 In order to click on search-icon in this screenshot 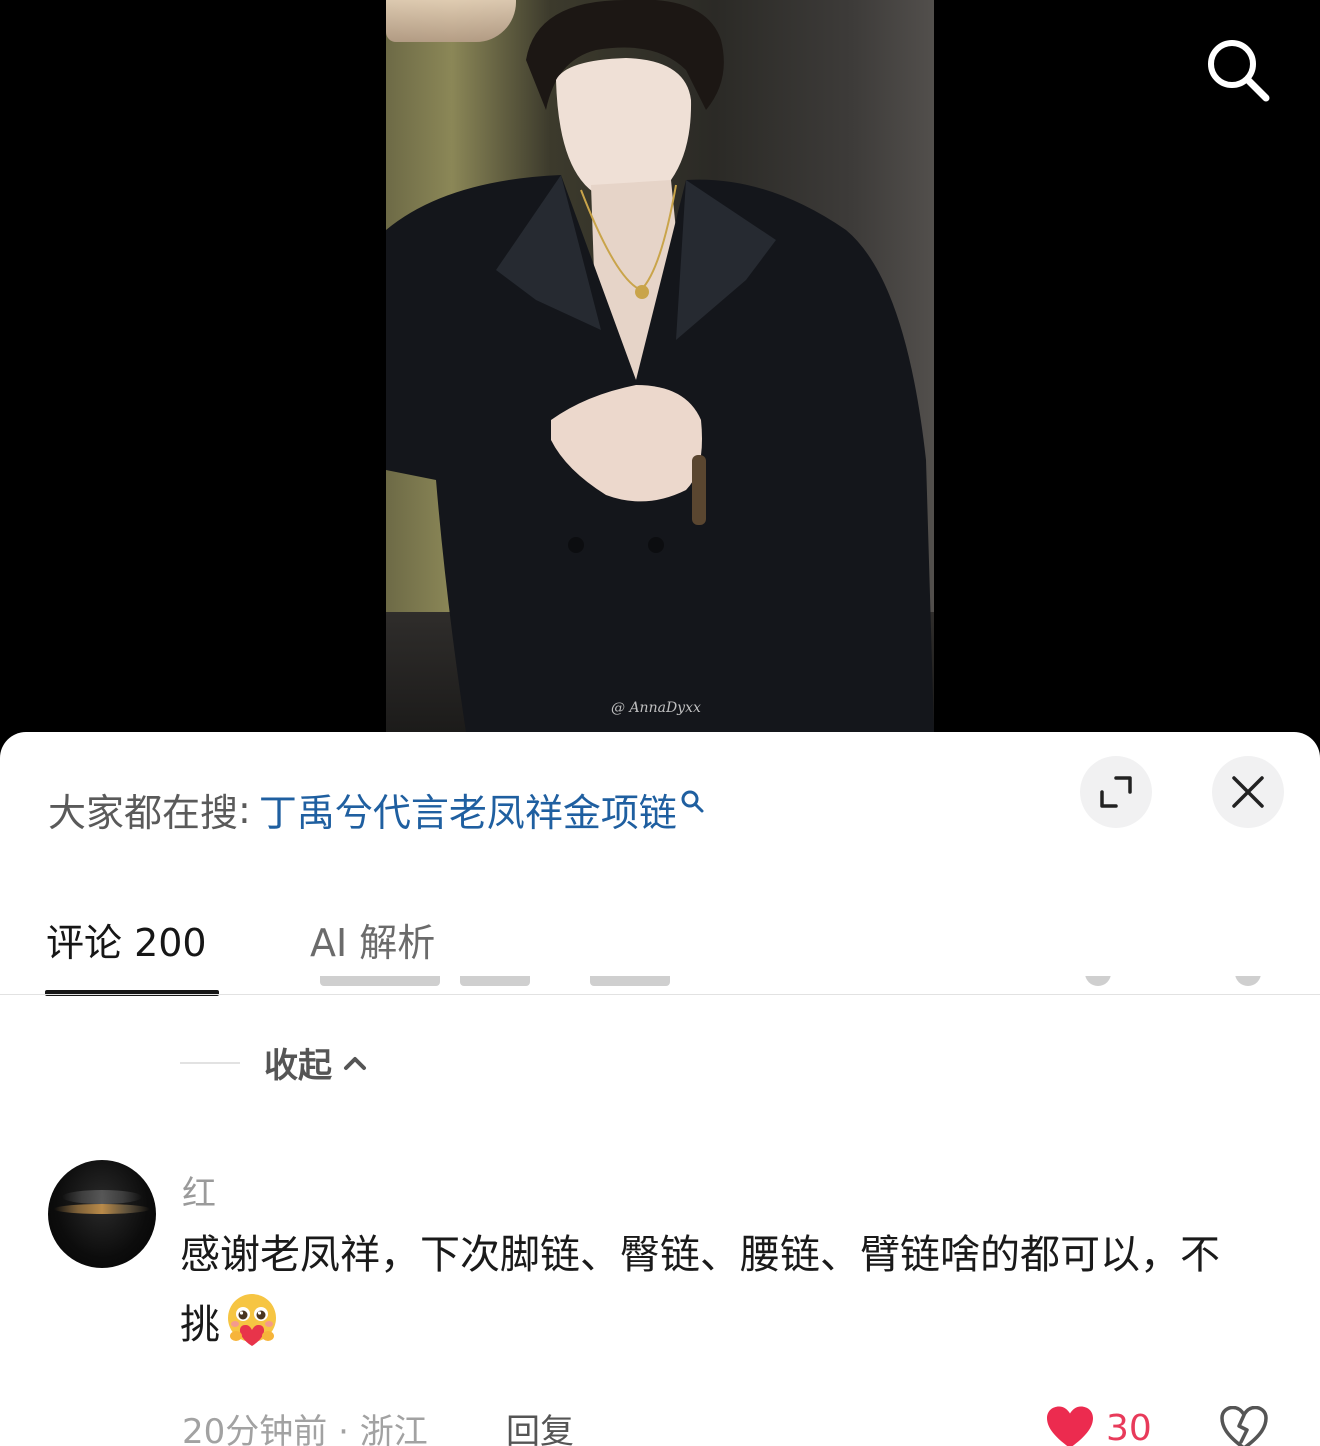, I will do `click(1239, 71)`.